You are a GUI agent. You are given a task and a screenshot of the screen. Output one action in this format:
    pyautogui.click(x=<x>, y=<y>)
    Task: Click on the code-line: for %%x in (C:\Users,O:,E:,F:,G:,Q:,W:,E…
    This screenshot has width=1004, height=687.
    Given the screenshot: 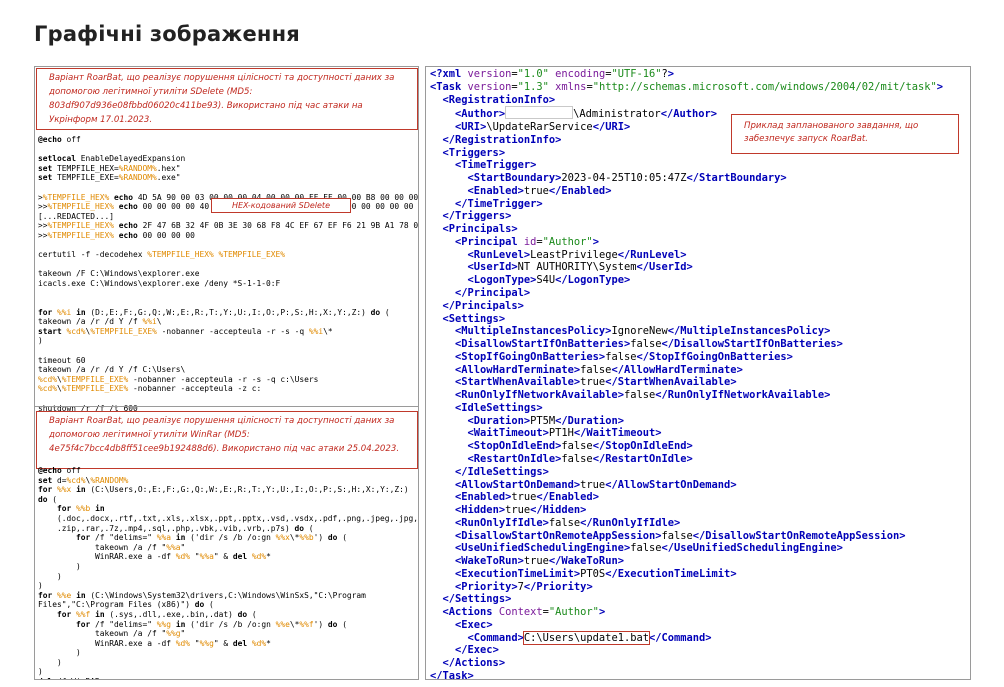 What is the action you would take?
    pyautogui.click(x=223, y=490)
    